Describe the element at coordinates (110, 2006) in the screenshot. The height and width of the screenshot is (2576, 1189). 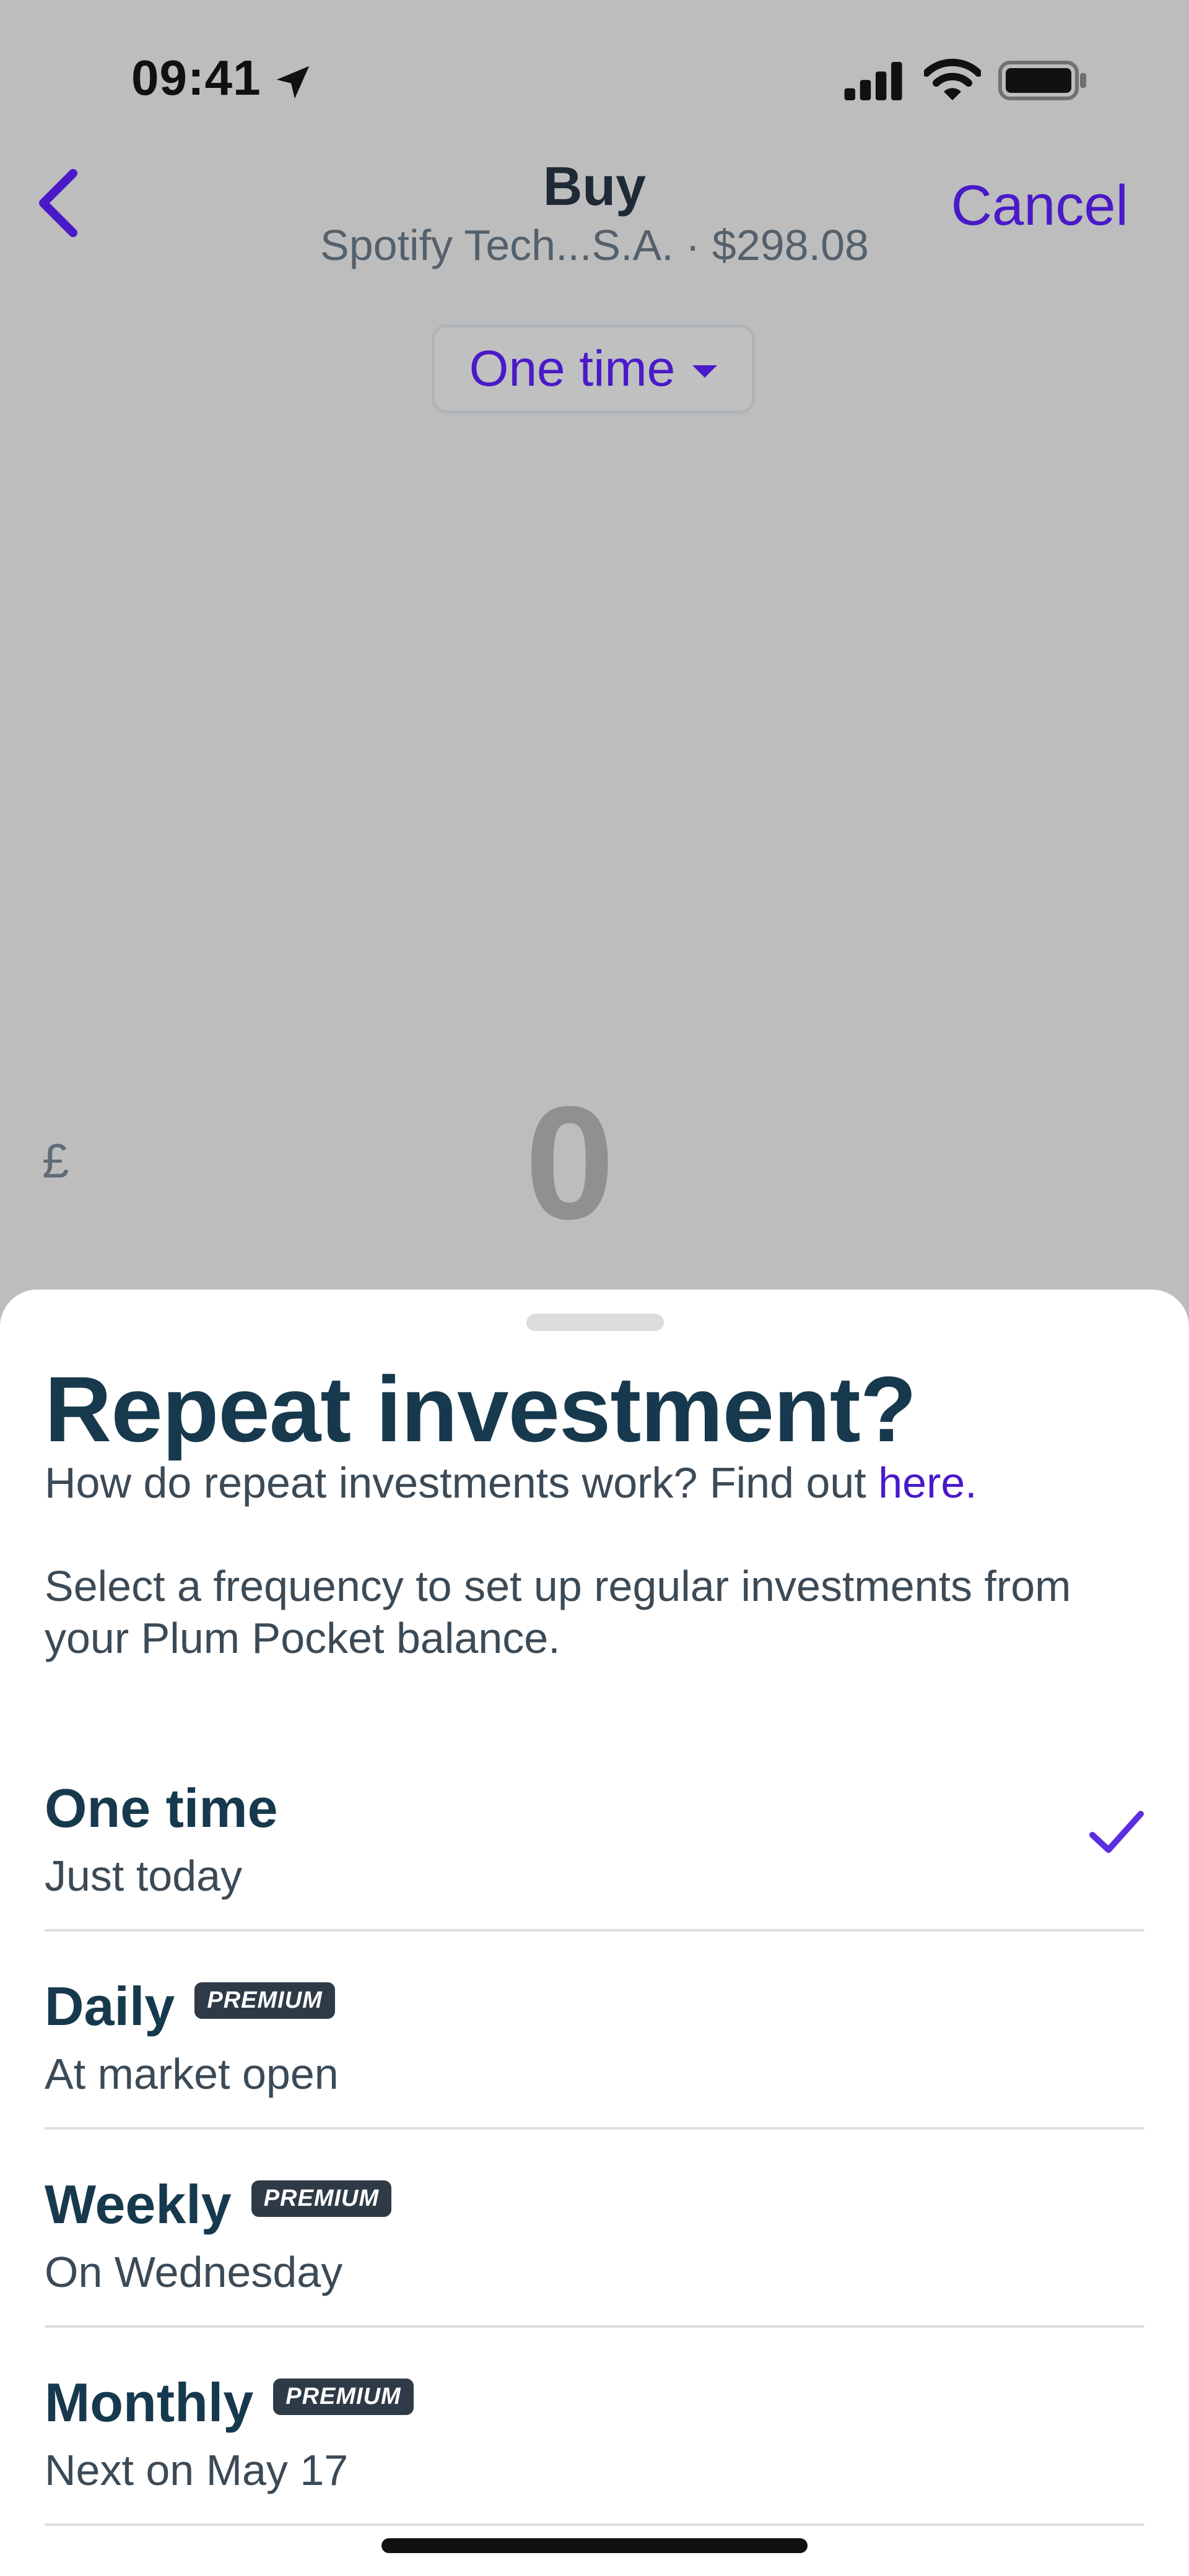
I see `option-title: Daily` at that location.